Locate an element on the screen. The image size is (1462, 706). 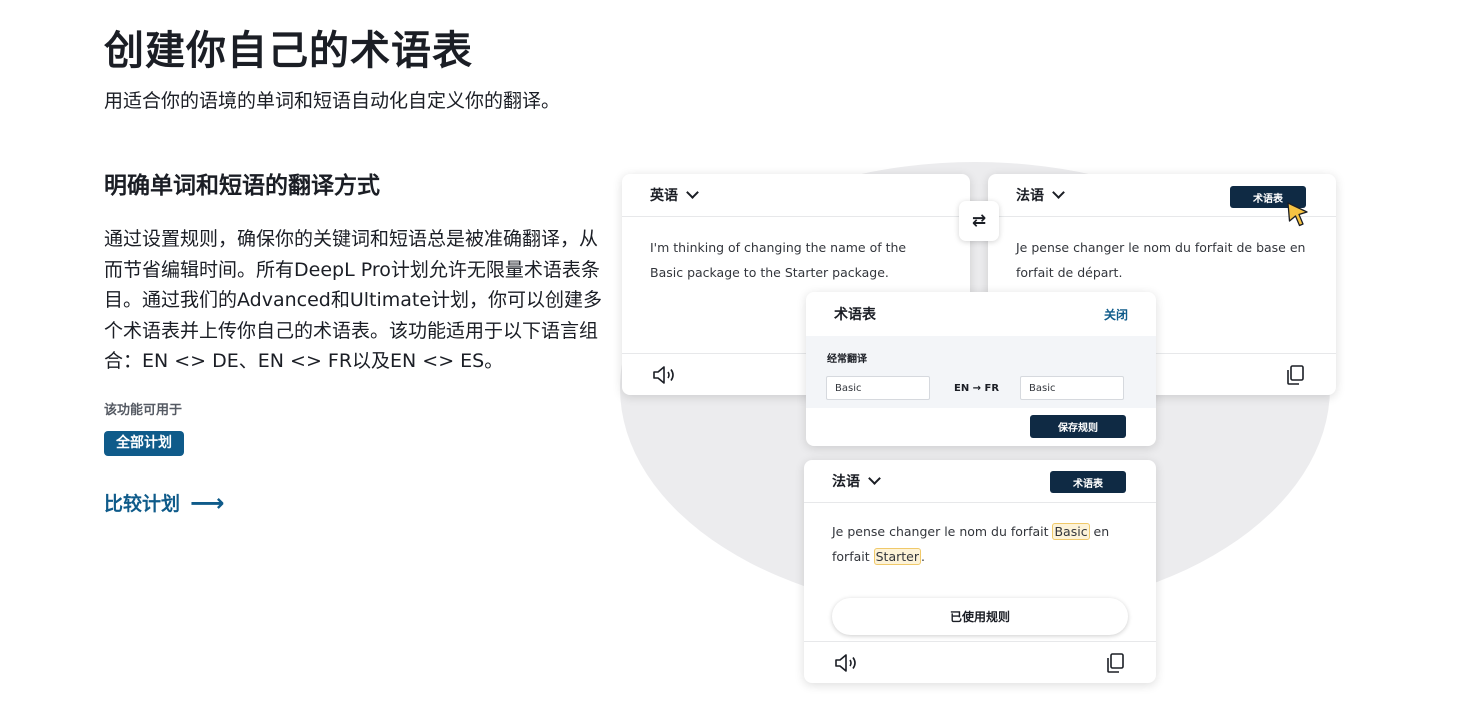
glossary-panel-header: 术语表 关闭 is located at coordinates (981, 314).